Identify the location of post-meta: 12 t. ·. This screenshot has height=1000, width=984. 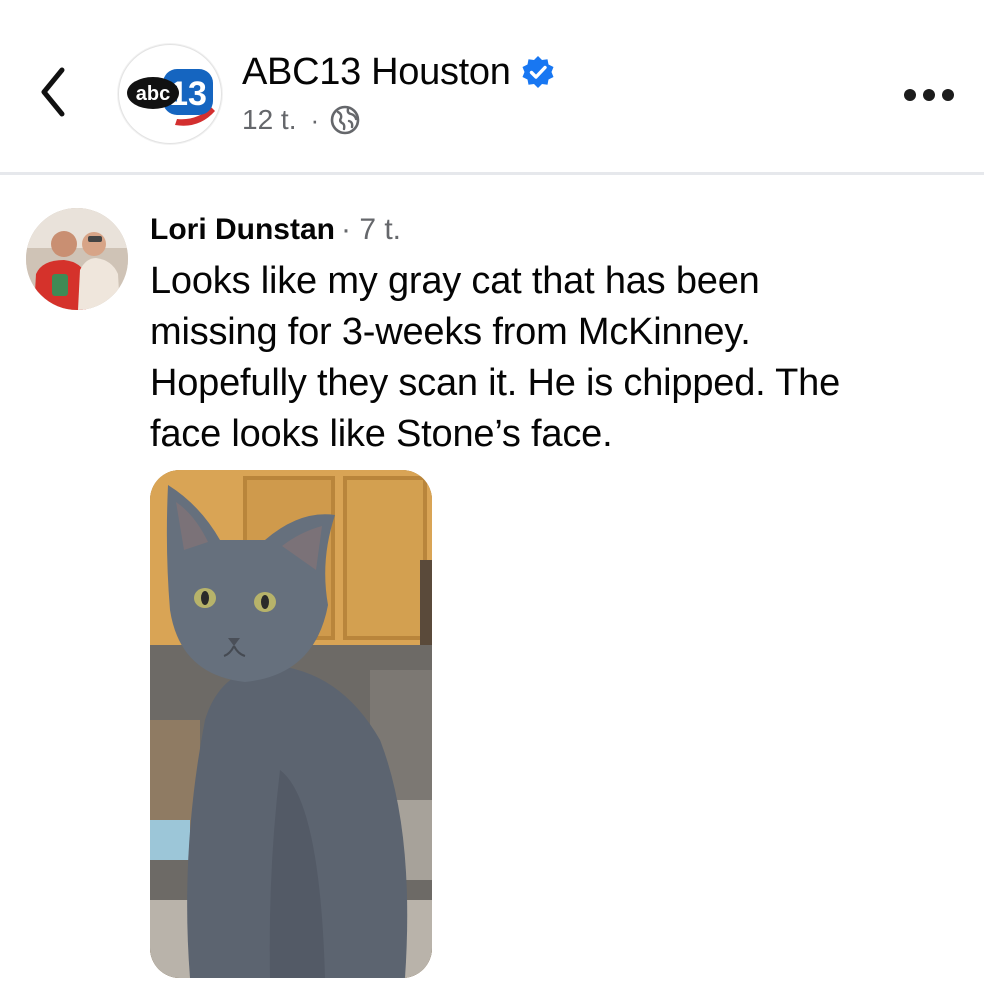
(301, 120).